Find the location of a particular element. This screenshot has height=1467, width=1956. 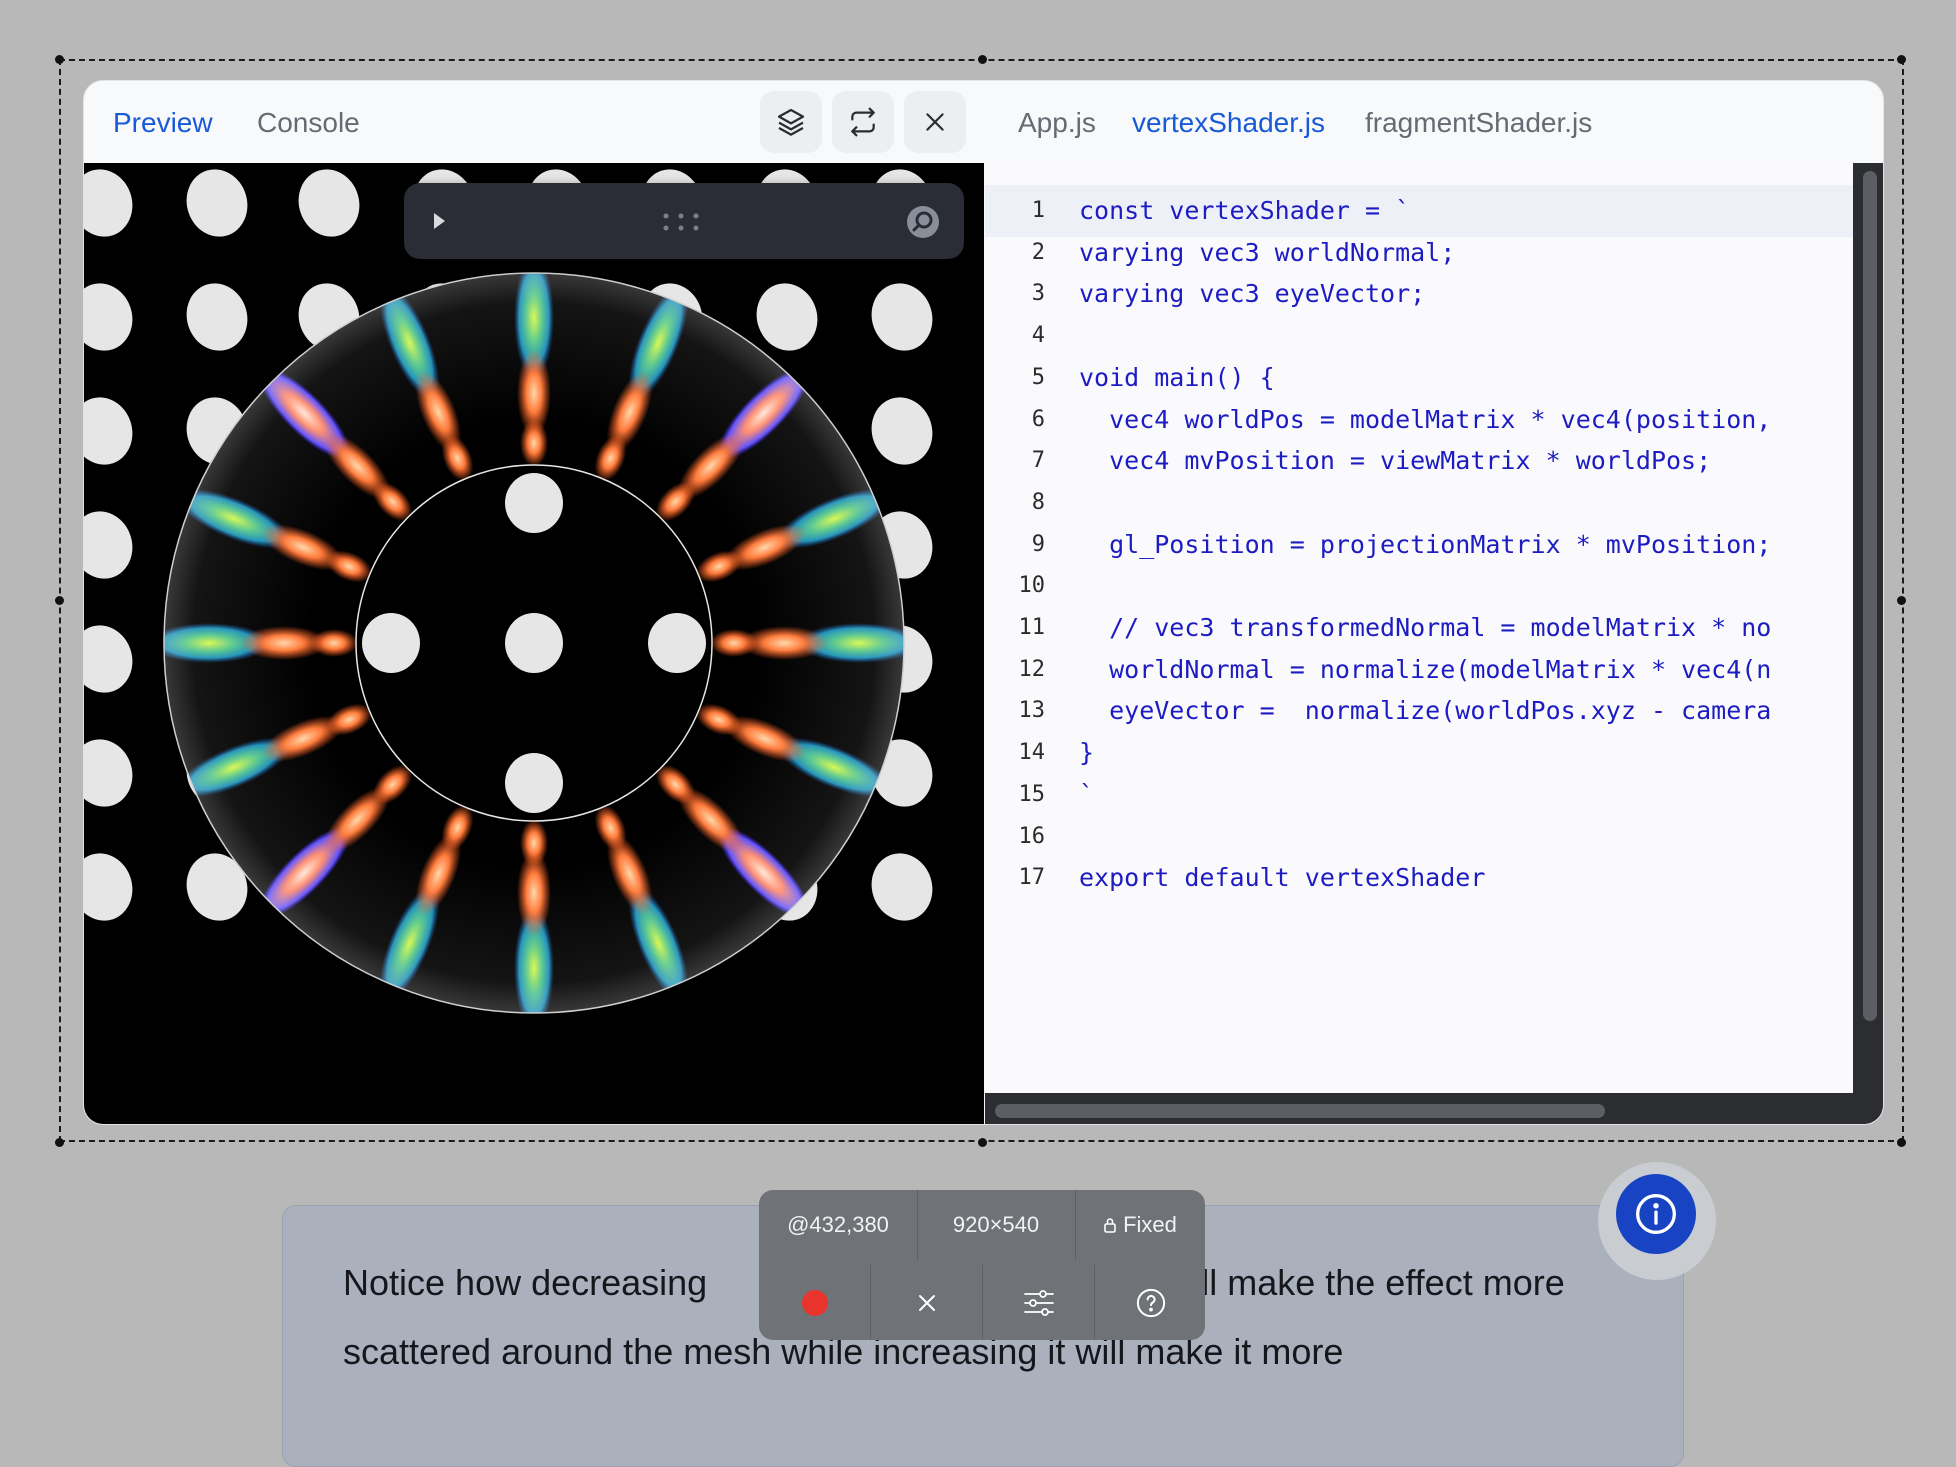

resize-handle-b is located at coordinates (982, 1142).